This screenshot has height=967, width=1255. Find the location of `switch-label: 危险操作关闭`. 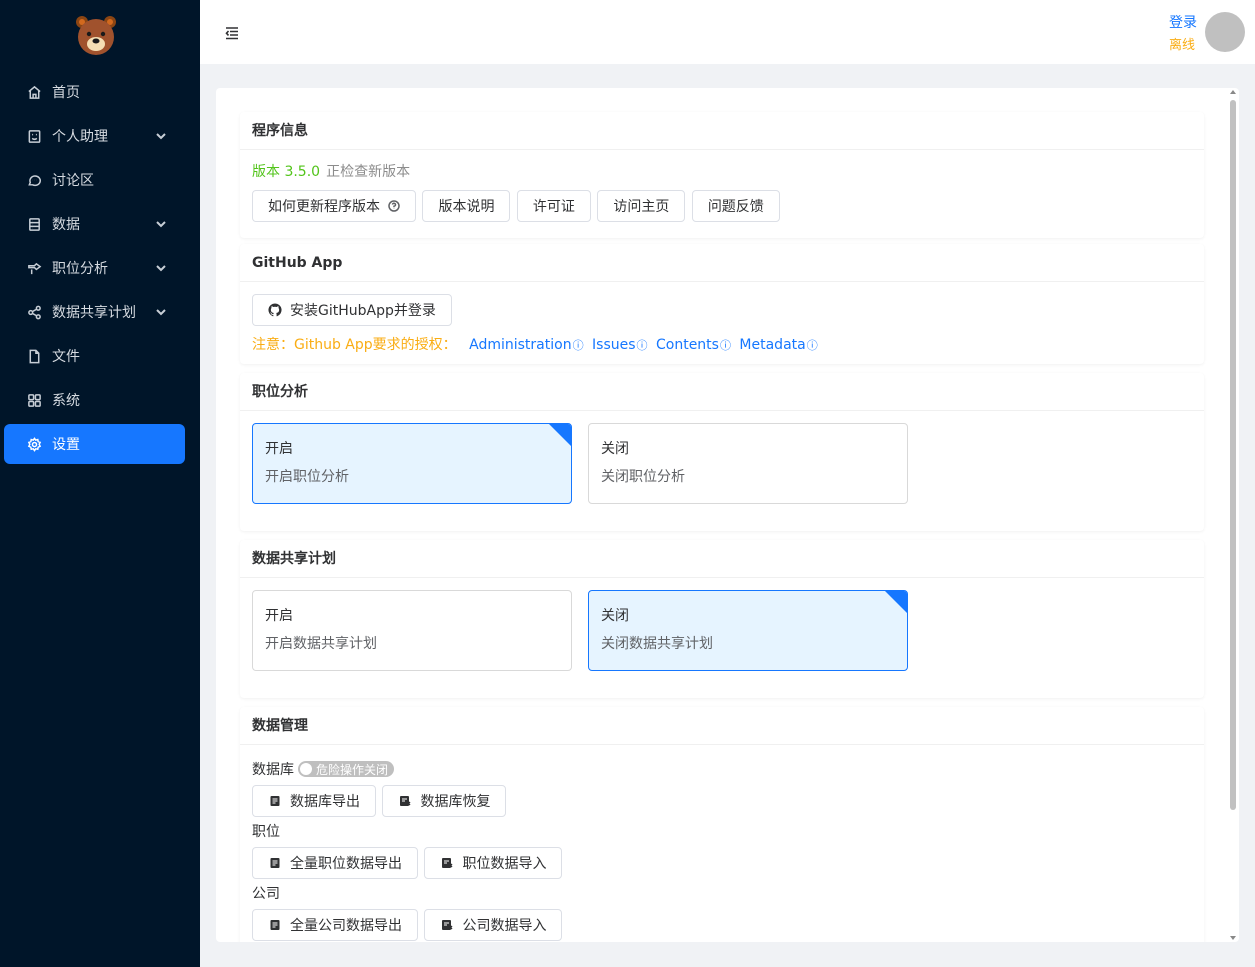

switch-label: 危险操作关闭 is located at coordinates (352, 769).